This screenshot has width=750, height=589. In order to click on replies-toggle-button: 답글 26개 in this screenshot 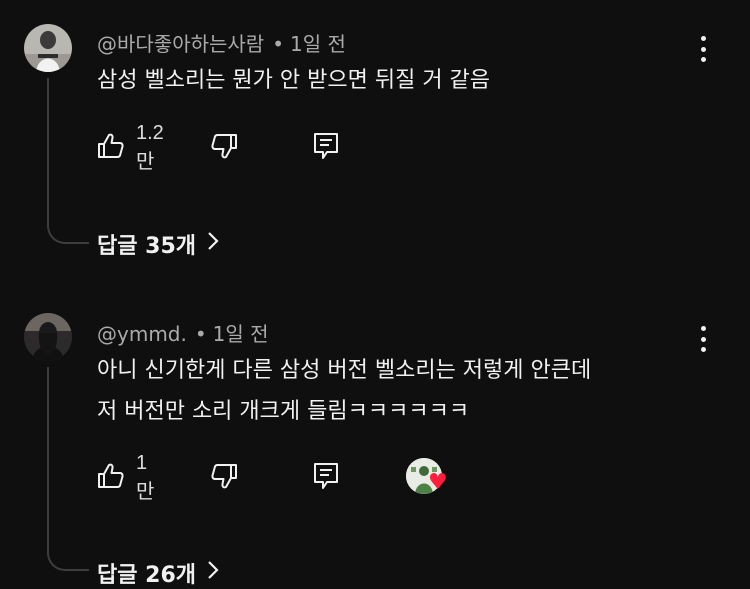, I will do `click(158, 573)`.